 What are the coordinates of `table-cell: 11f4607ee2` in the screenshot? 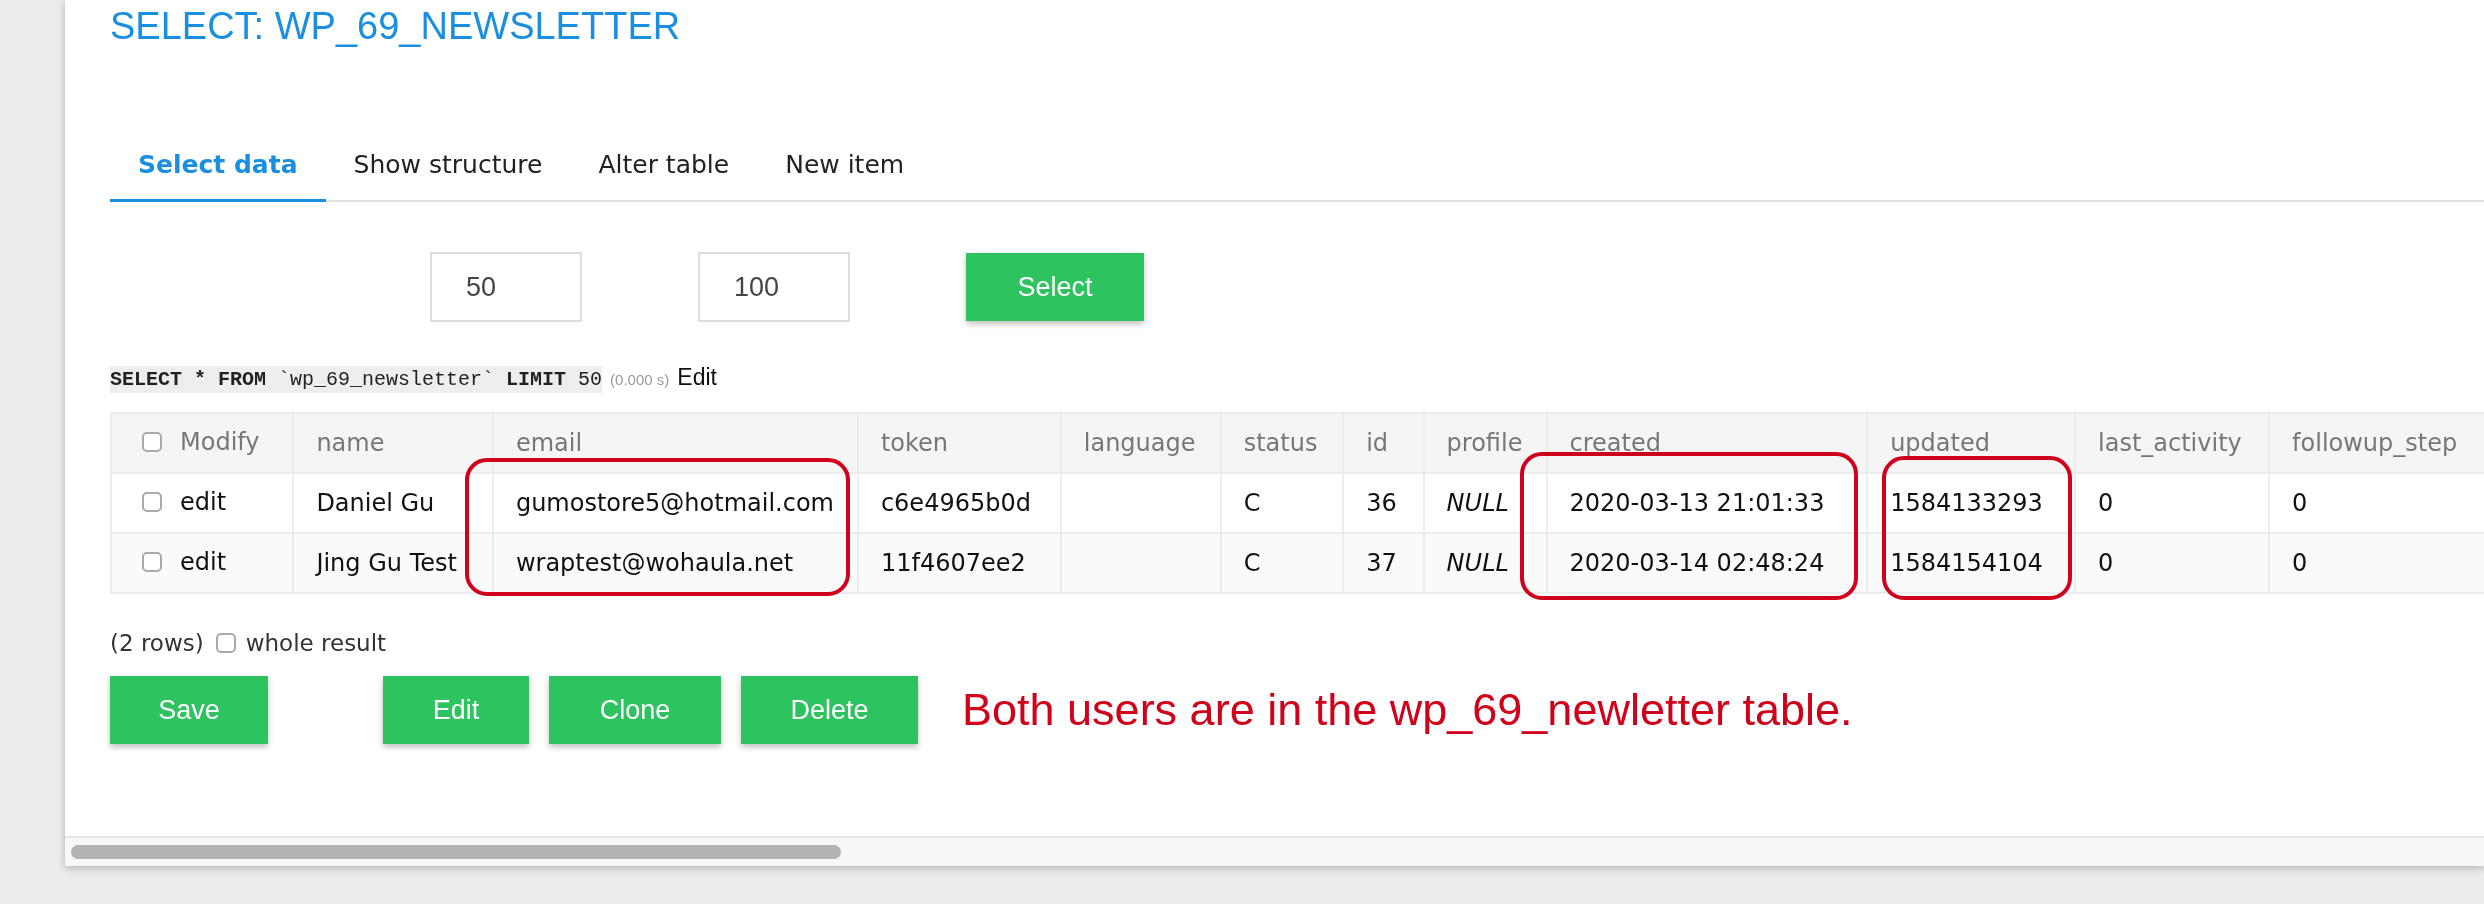 It's located at (959, 563).